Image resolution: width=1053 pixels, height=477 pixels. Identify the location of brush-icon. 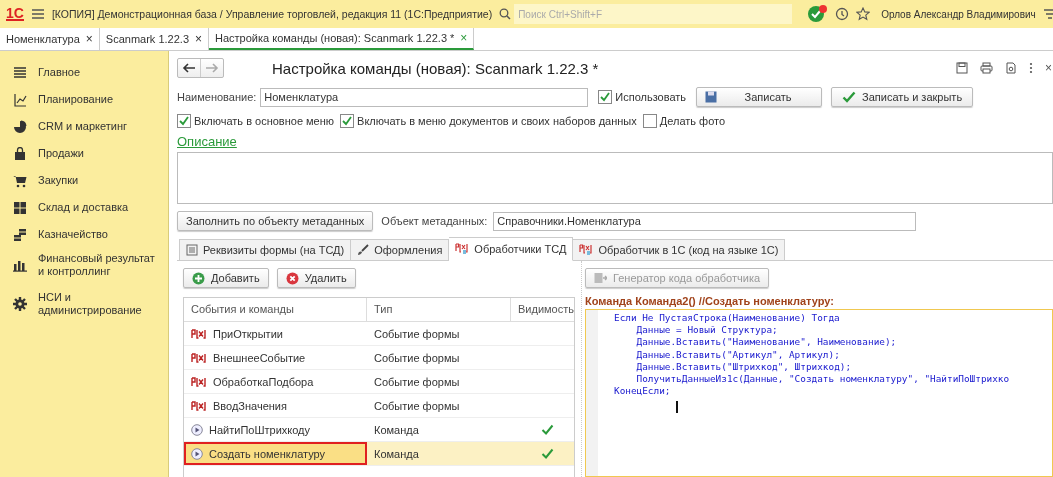
(363, 250).